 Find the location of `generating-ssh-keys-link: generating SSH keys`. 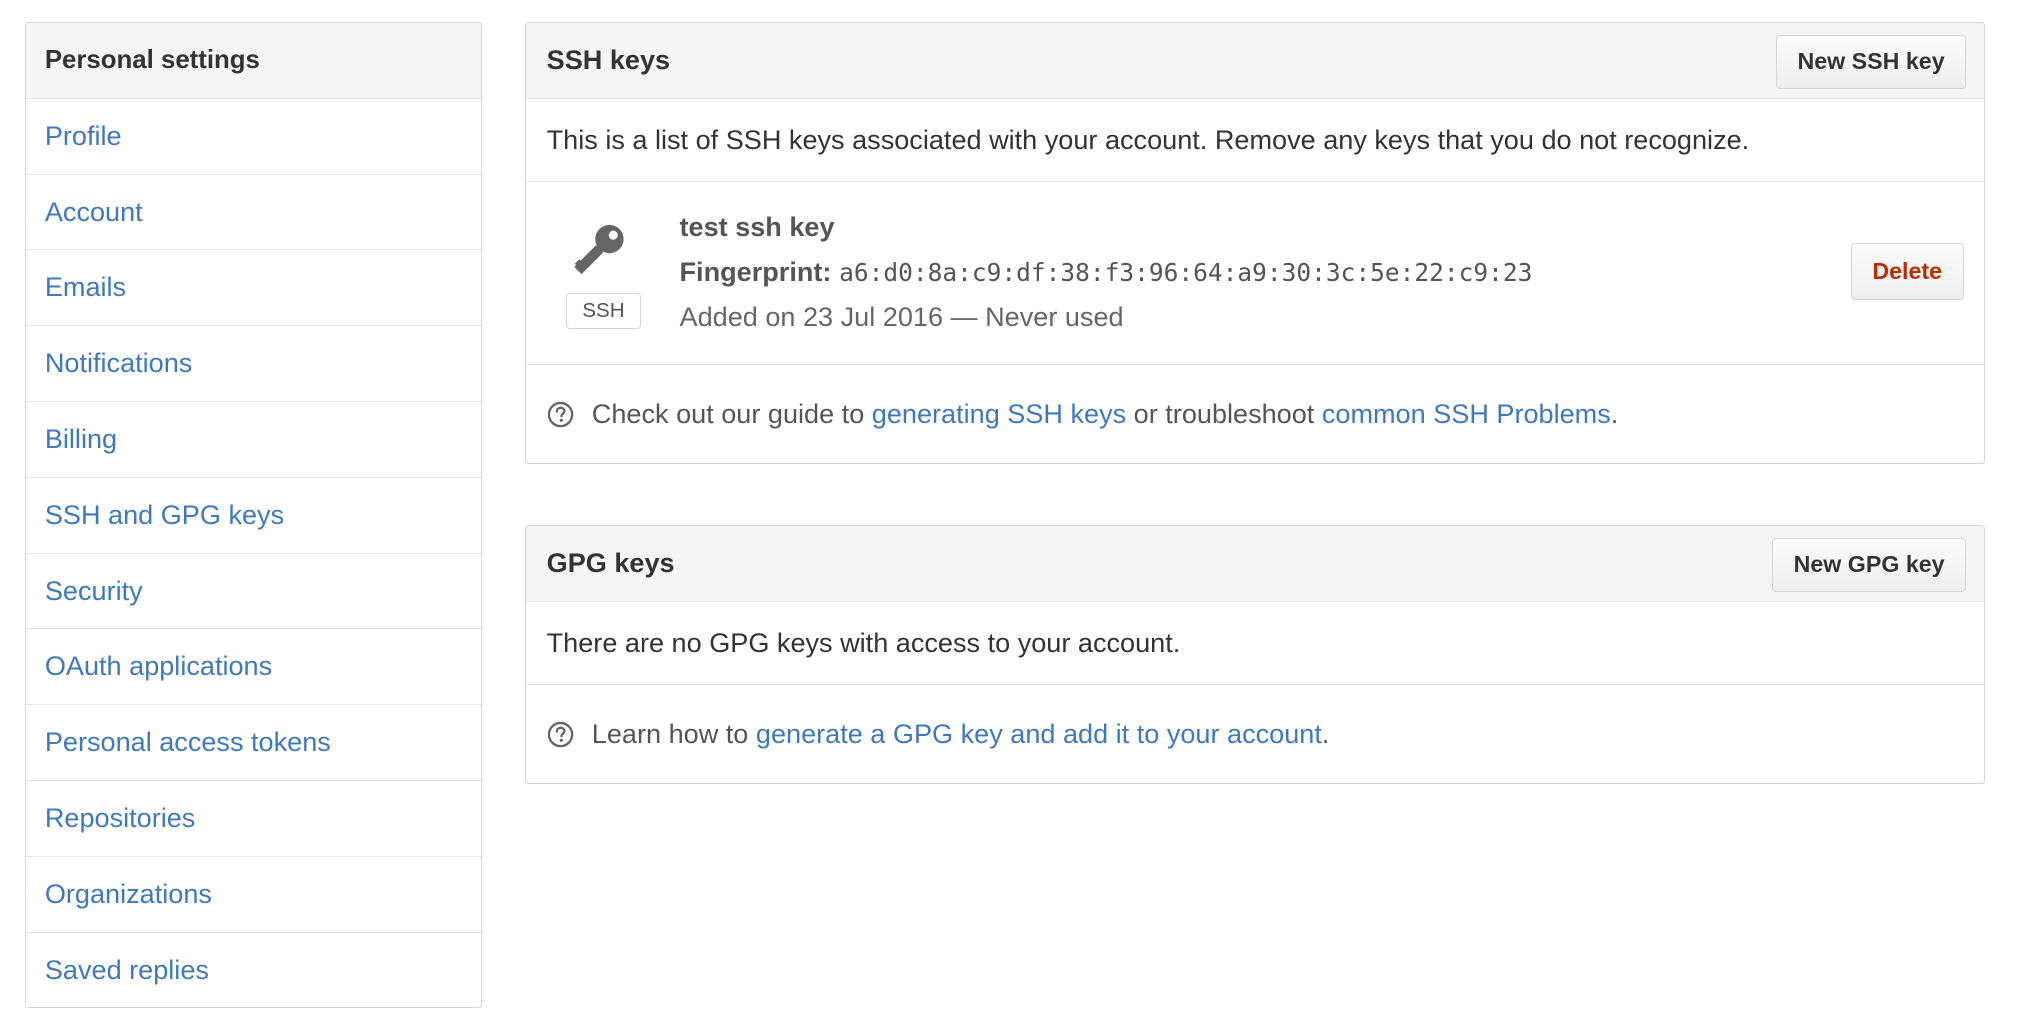

generating-ssh-keys-link: generating SSH keys is located at coordinates (999, 413).